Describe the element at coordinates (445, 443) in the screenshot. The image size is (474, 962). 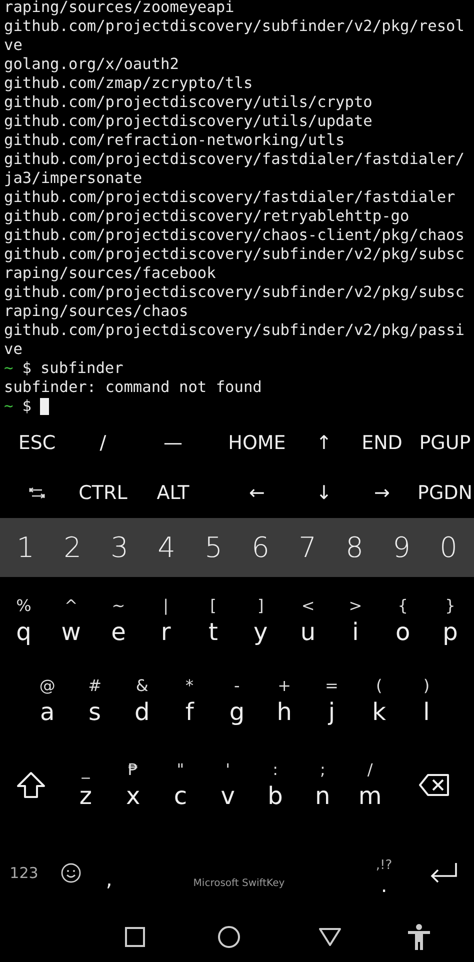
I see `extra-key: PGUP` at that location.